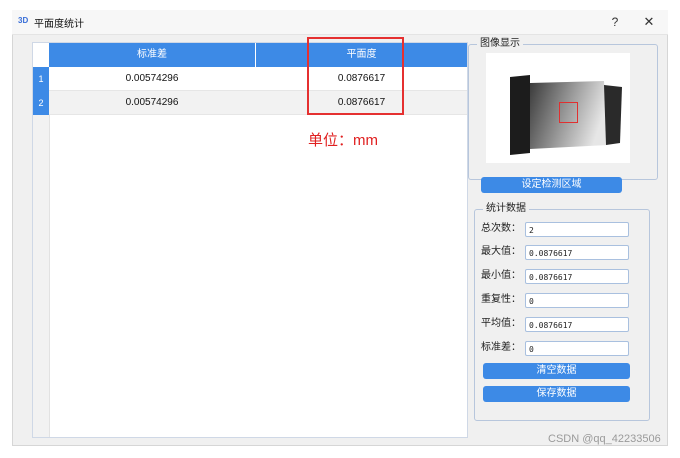 This screenshot has width=680, height=458. I want to click on image-display-title: 图像显示, so click(500, 44).